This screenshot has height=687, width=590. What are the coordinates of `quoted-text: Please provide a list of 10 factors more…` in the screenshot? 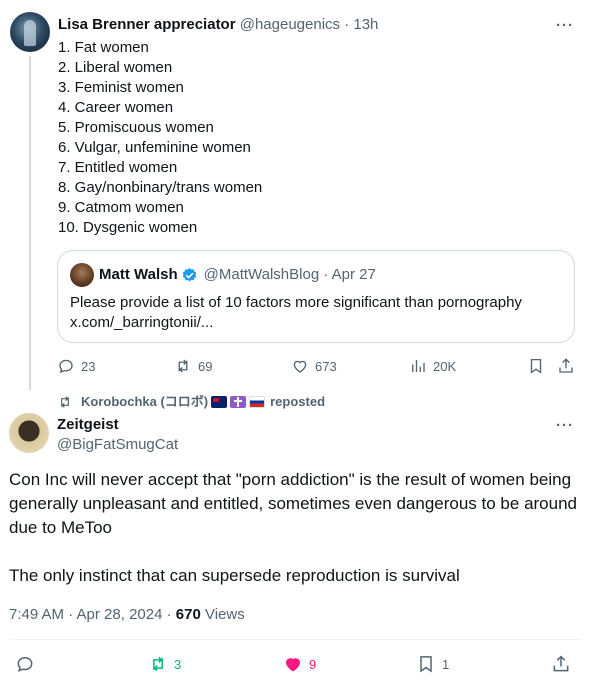 It's located at (315, 313).